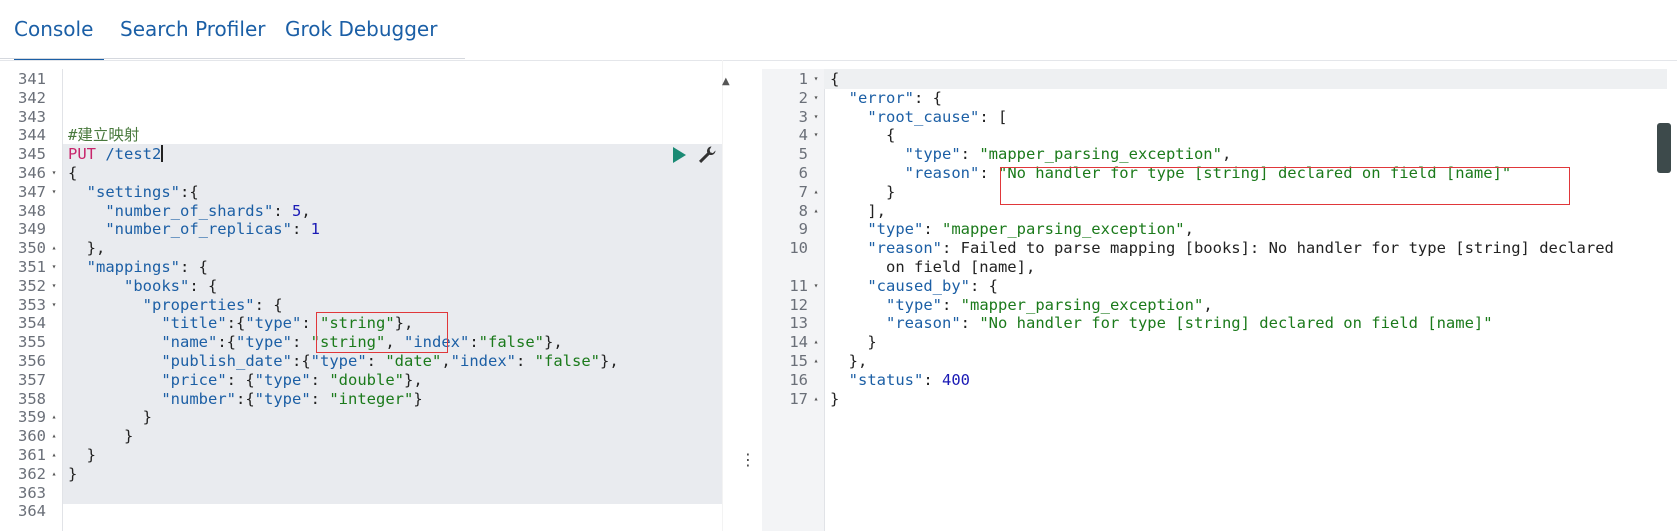 The width and height of the screenshot is (1677, 531). Describe the element at coordinates (798, 304) in the screenshot. I see `line-number: 12` at that location.